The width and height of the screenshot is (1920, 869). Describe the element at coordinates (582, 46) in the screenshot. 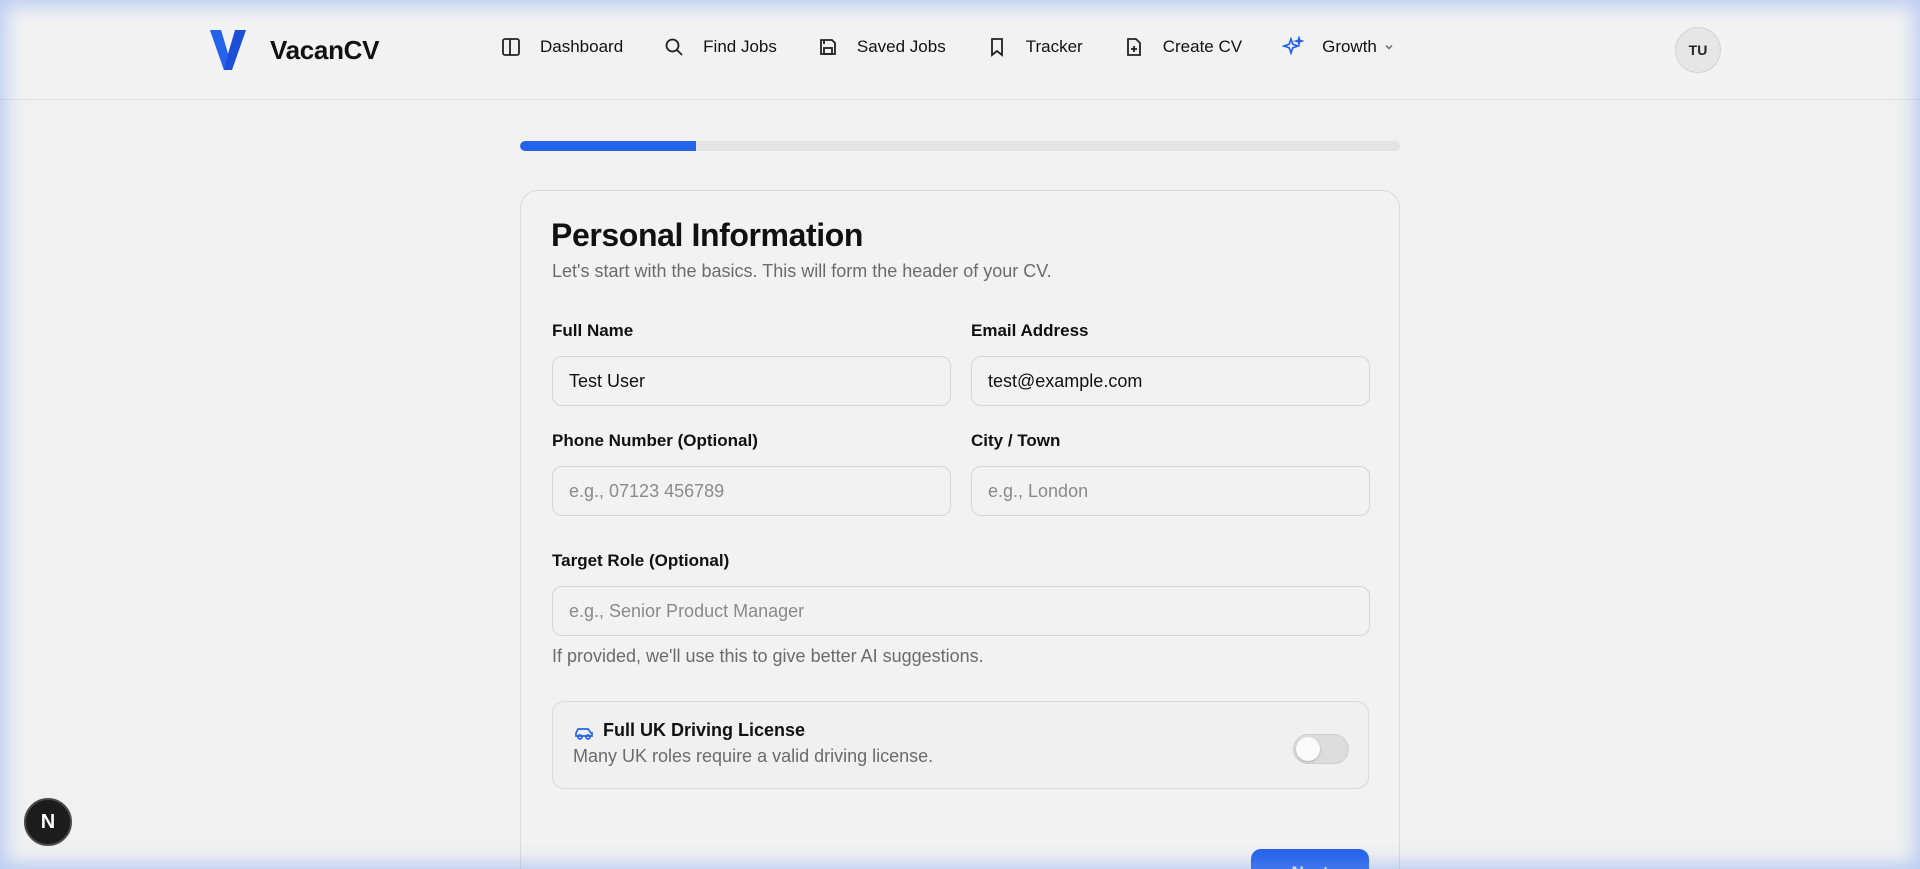

I see `nav-label-dashboard: Dashboard` at that location.